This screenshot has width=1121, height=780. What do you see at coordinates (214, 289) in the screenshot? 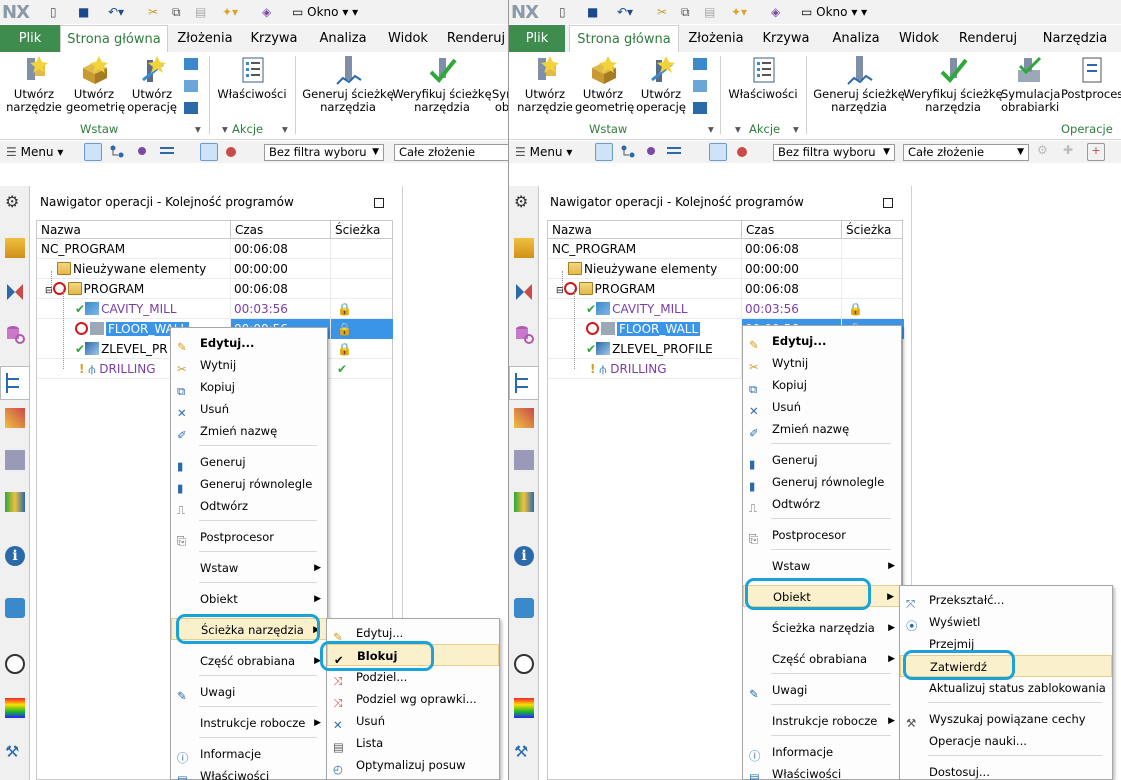
I see `table-row: ⊟ PROGRAM 00:06:08` at bounding box center [214, 289].